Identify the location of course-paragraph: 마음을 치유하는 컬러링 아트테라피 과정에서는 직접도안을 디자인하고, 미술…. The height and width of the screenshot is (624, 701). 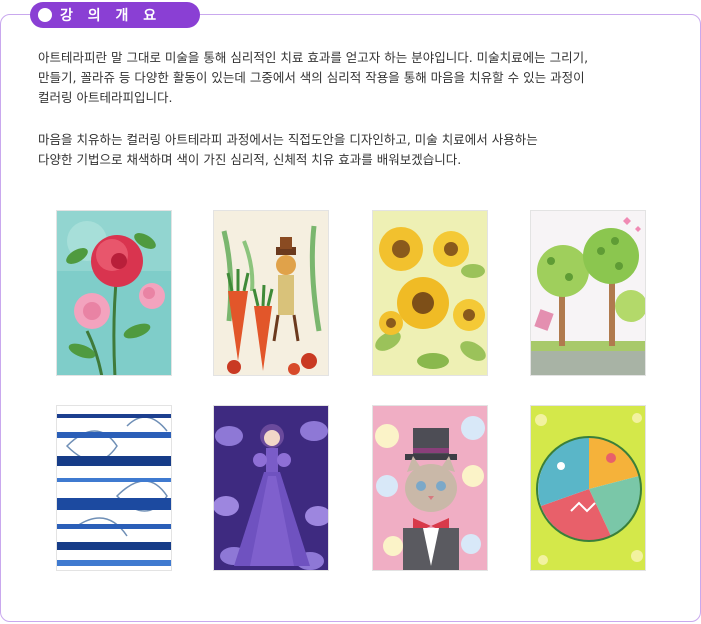
(288, 149).